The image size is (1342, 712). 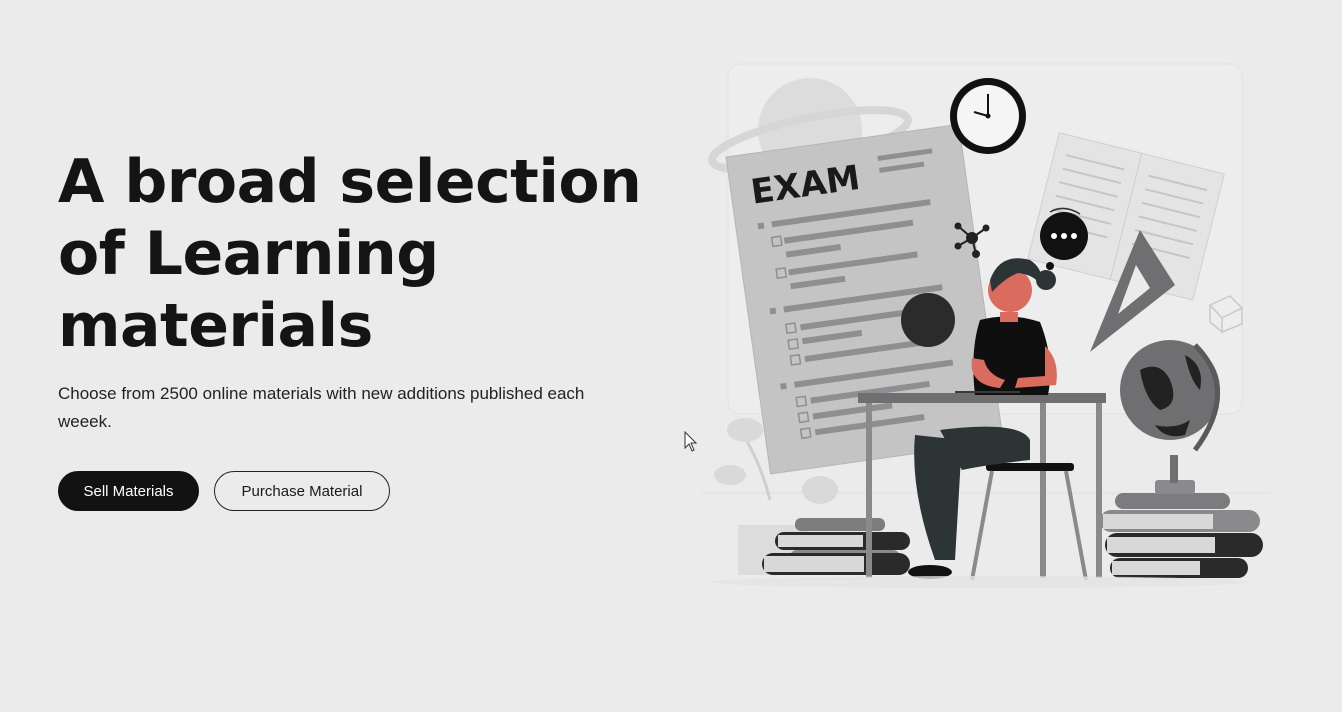 What do you see at coordinates (1029, 522) in the screenshot?
I see `chair` at bounding box center [1029, 522].